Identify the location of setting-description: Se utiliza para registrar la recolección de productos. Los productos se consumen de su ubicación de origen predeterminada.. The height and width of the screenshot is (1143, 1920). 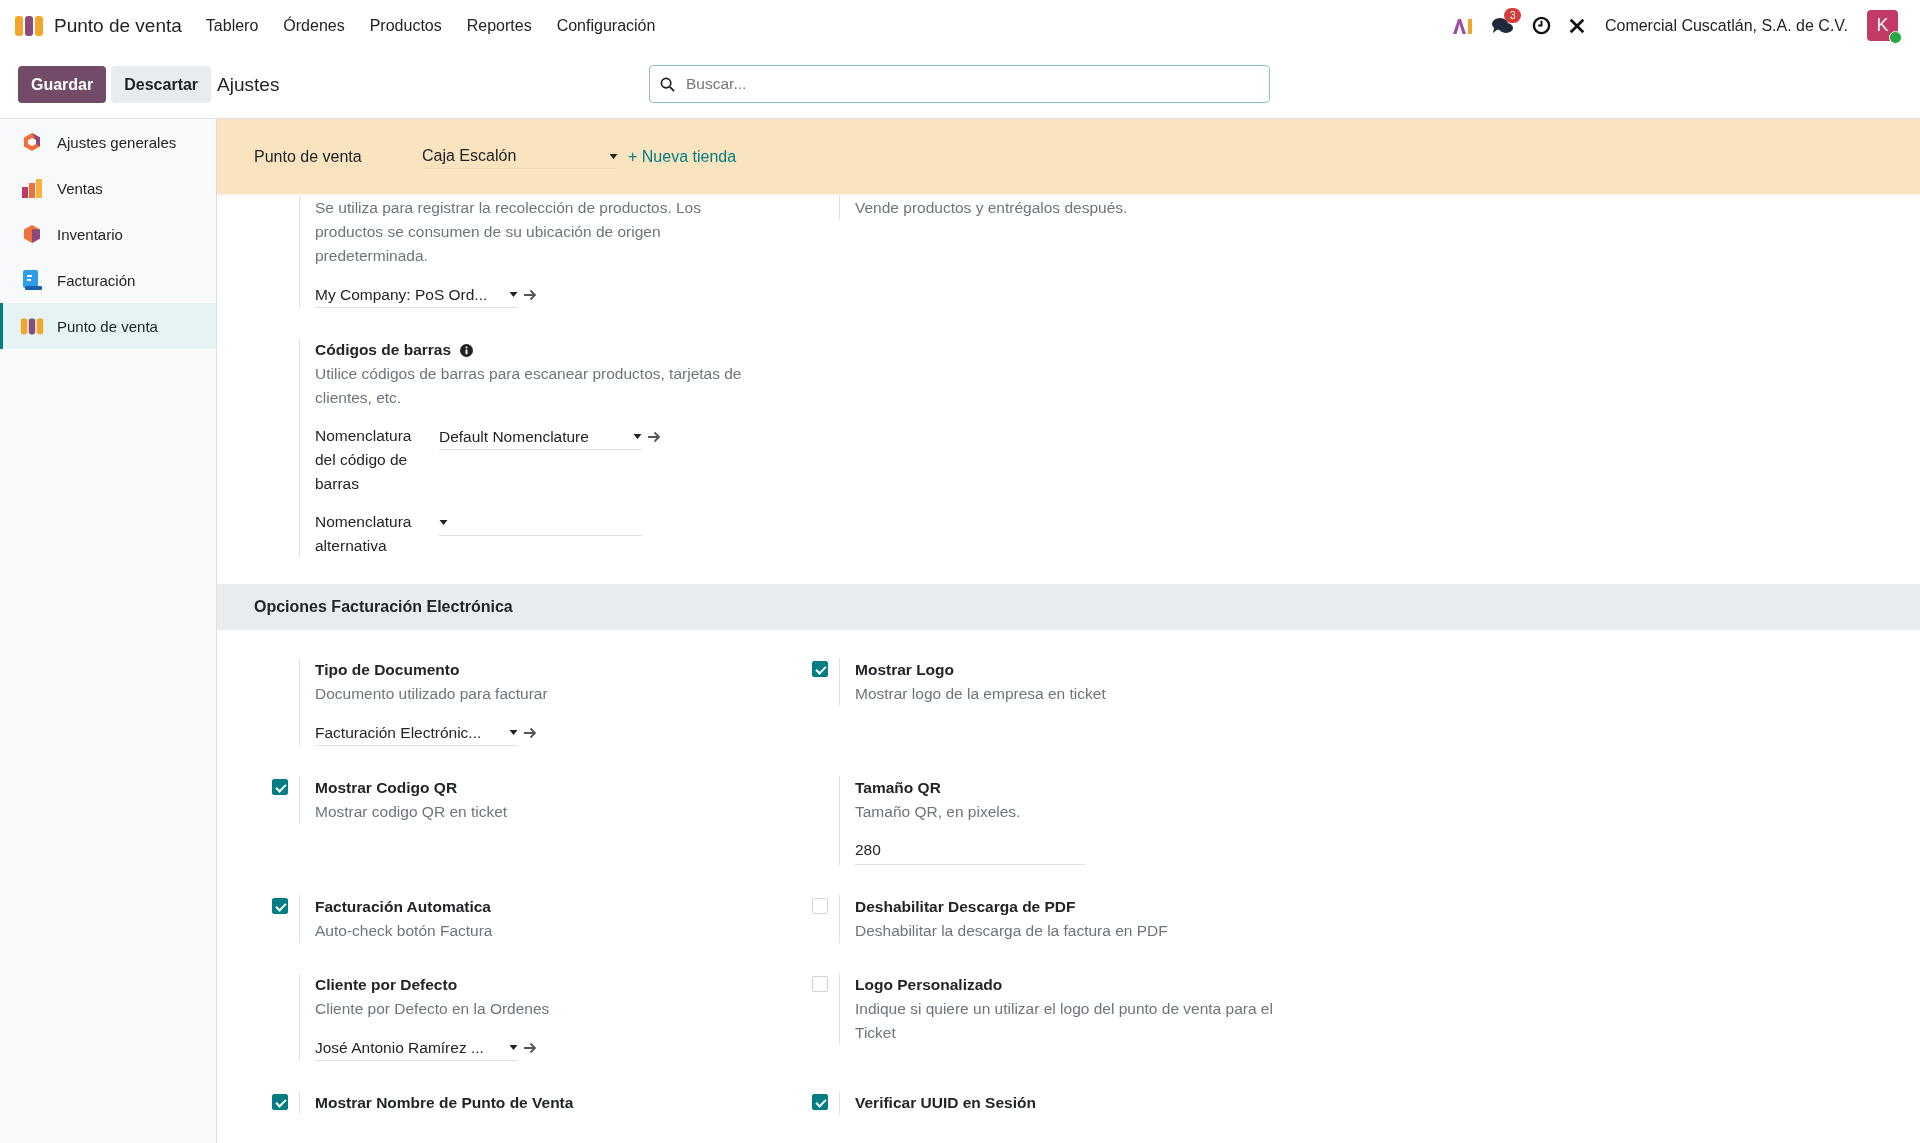
(508, 232).